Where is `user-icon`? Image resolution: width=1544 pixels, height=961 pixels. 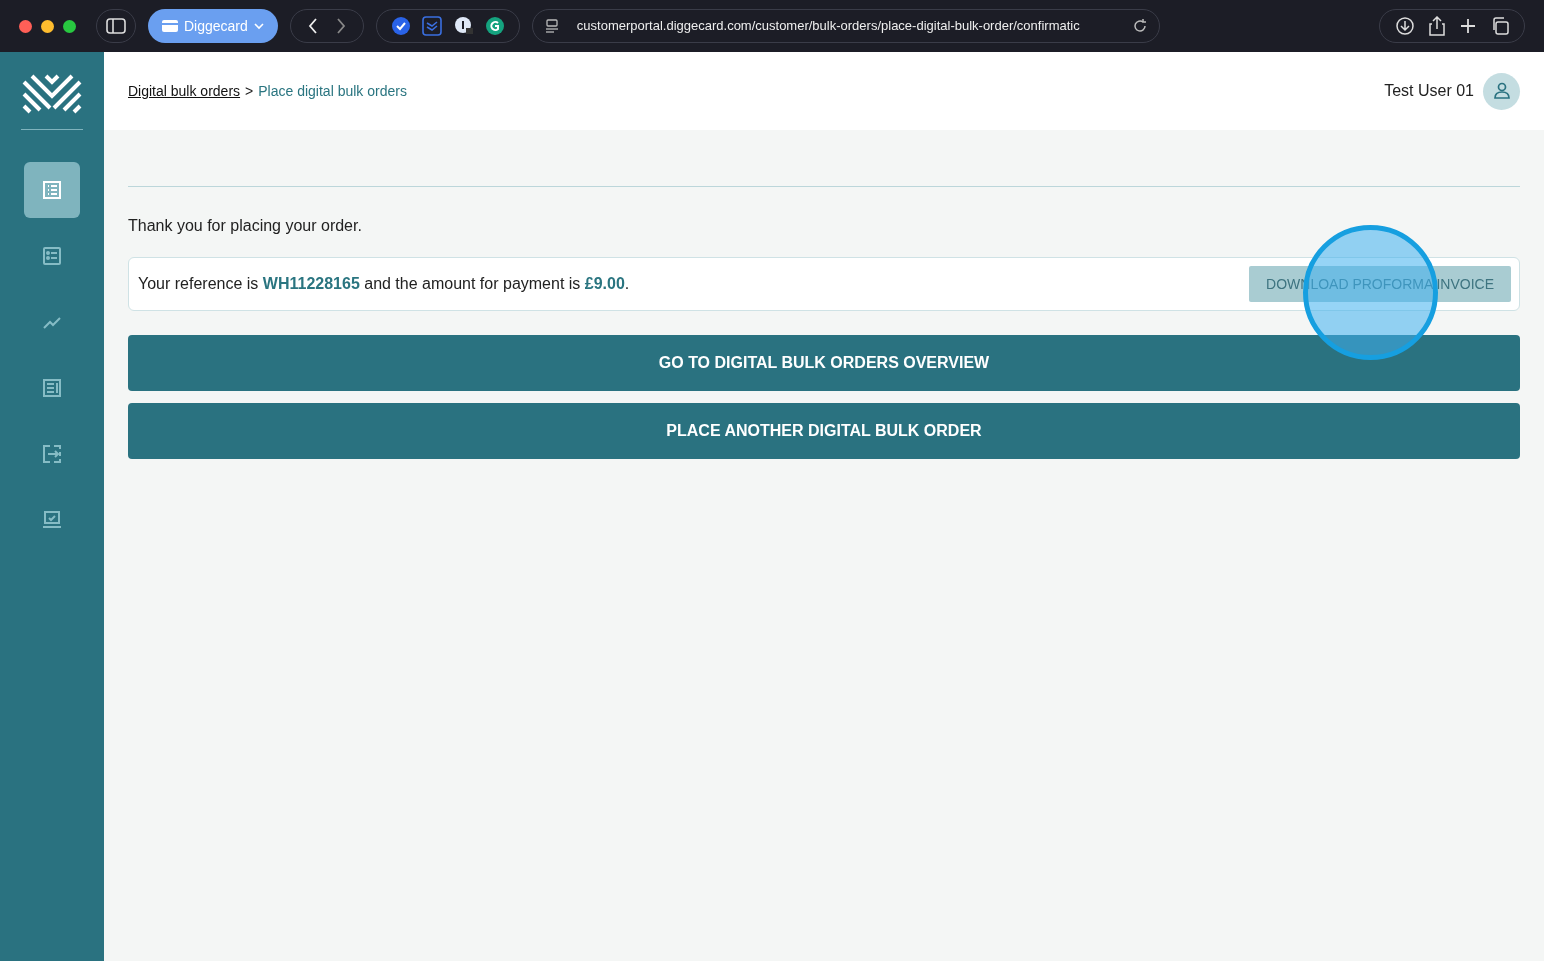
user-icon is located at coordinates (1501, 91).